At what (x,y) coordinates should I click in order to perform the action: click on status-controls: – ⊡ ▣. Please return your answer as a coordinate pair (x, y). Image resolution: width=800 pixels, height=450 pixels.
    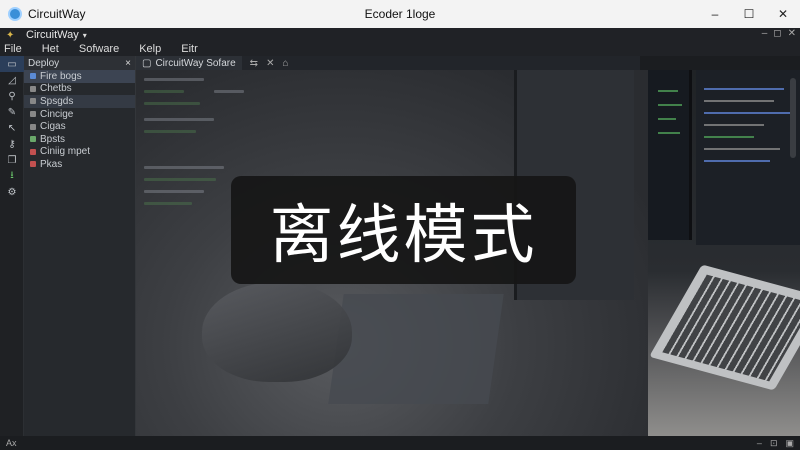
    Looking at the image, I should click on (775, 443).